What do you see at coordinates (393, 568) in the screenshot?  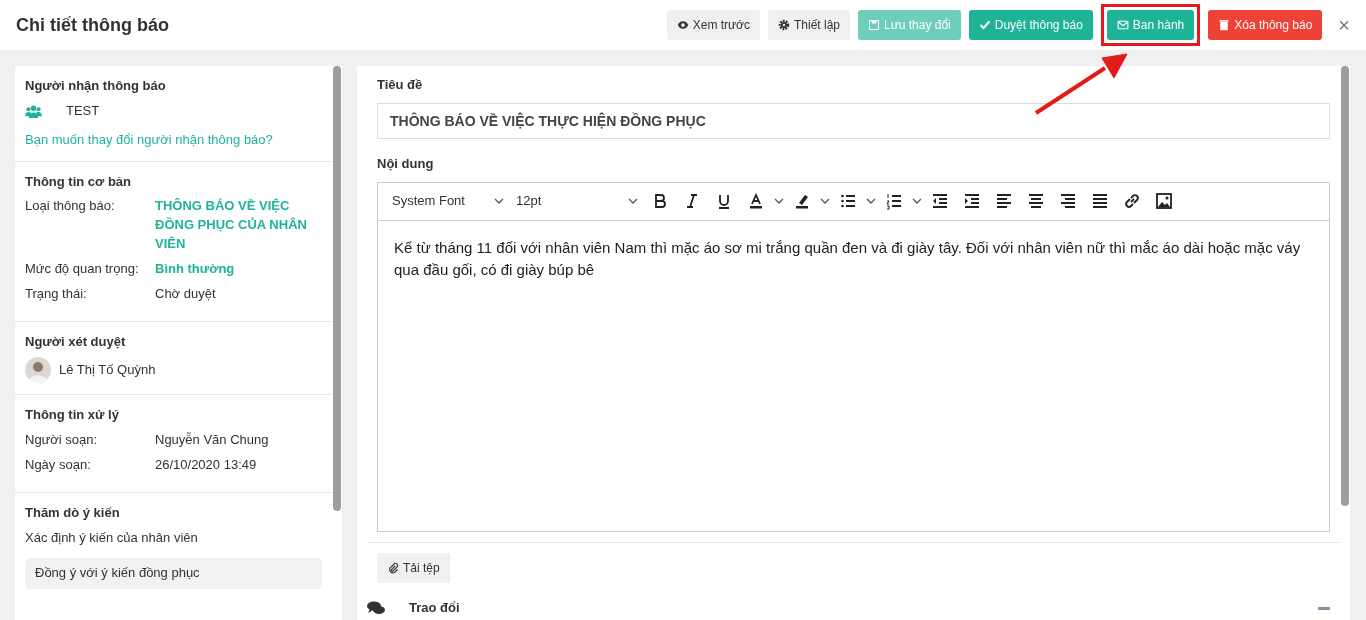 I see `paperclip-icon` at bounding box center [393, 568].